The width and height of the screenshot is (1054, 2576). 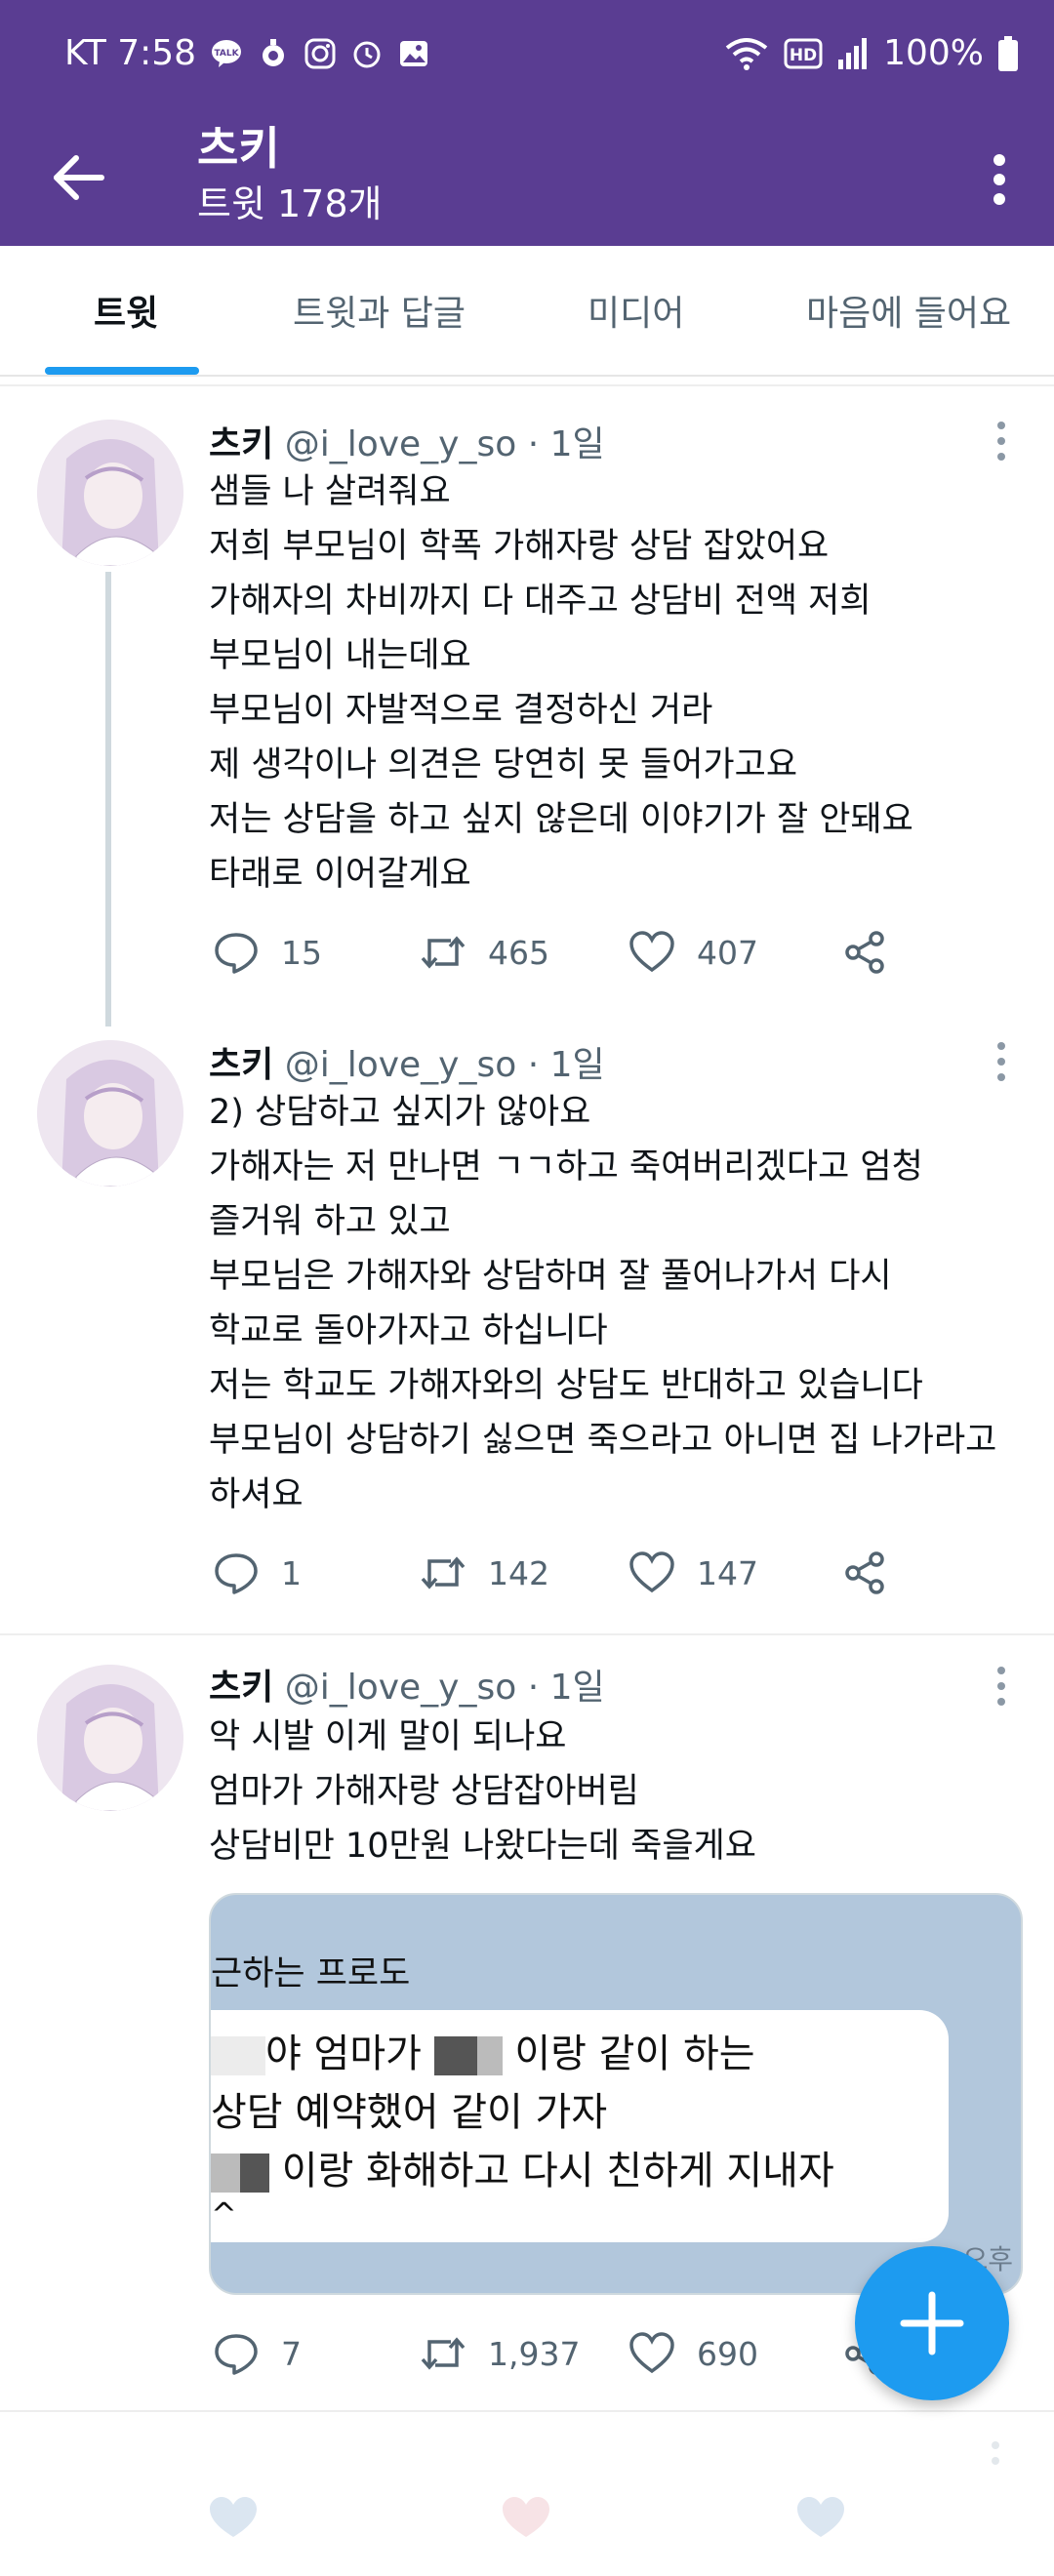 I want to click on chat-line: 이랑 화해하고 다시 친하게 지내자, so click(x=522, y=2167).